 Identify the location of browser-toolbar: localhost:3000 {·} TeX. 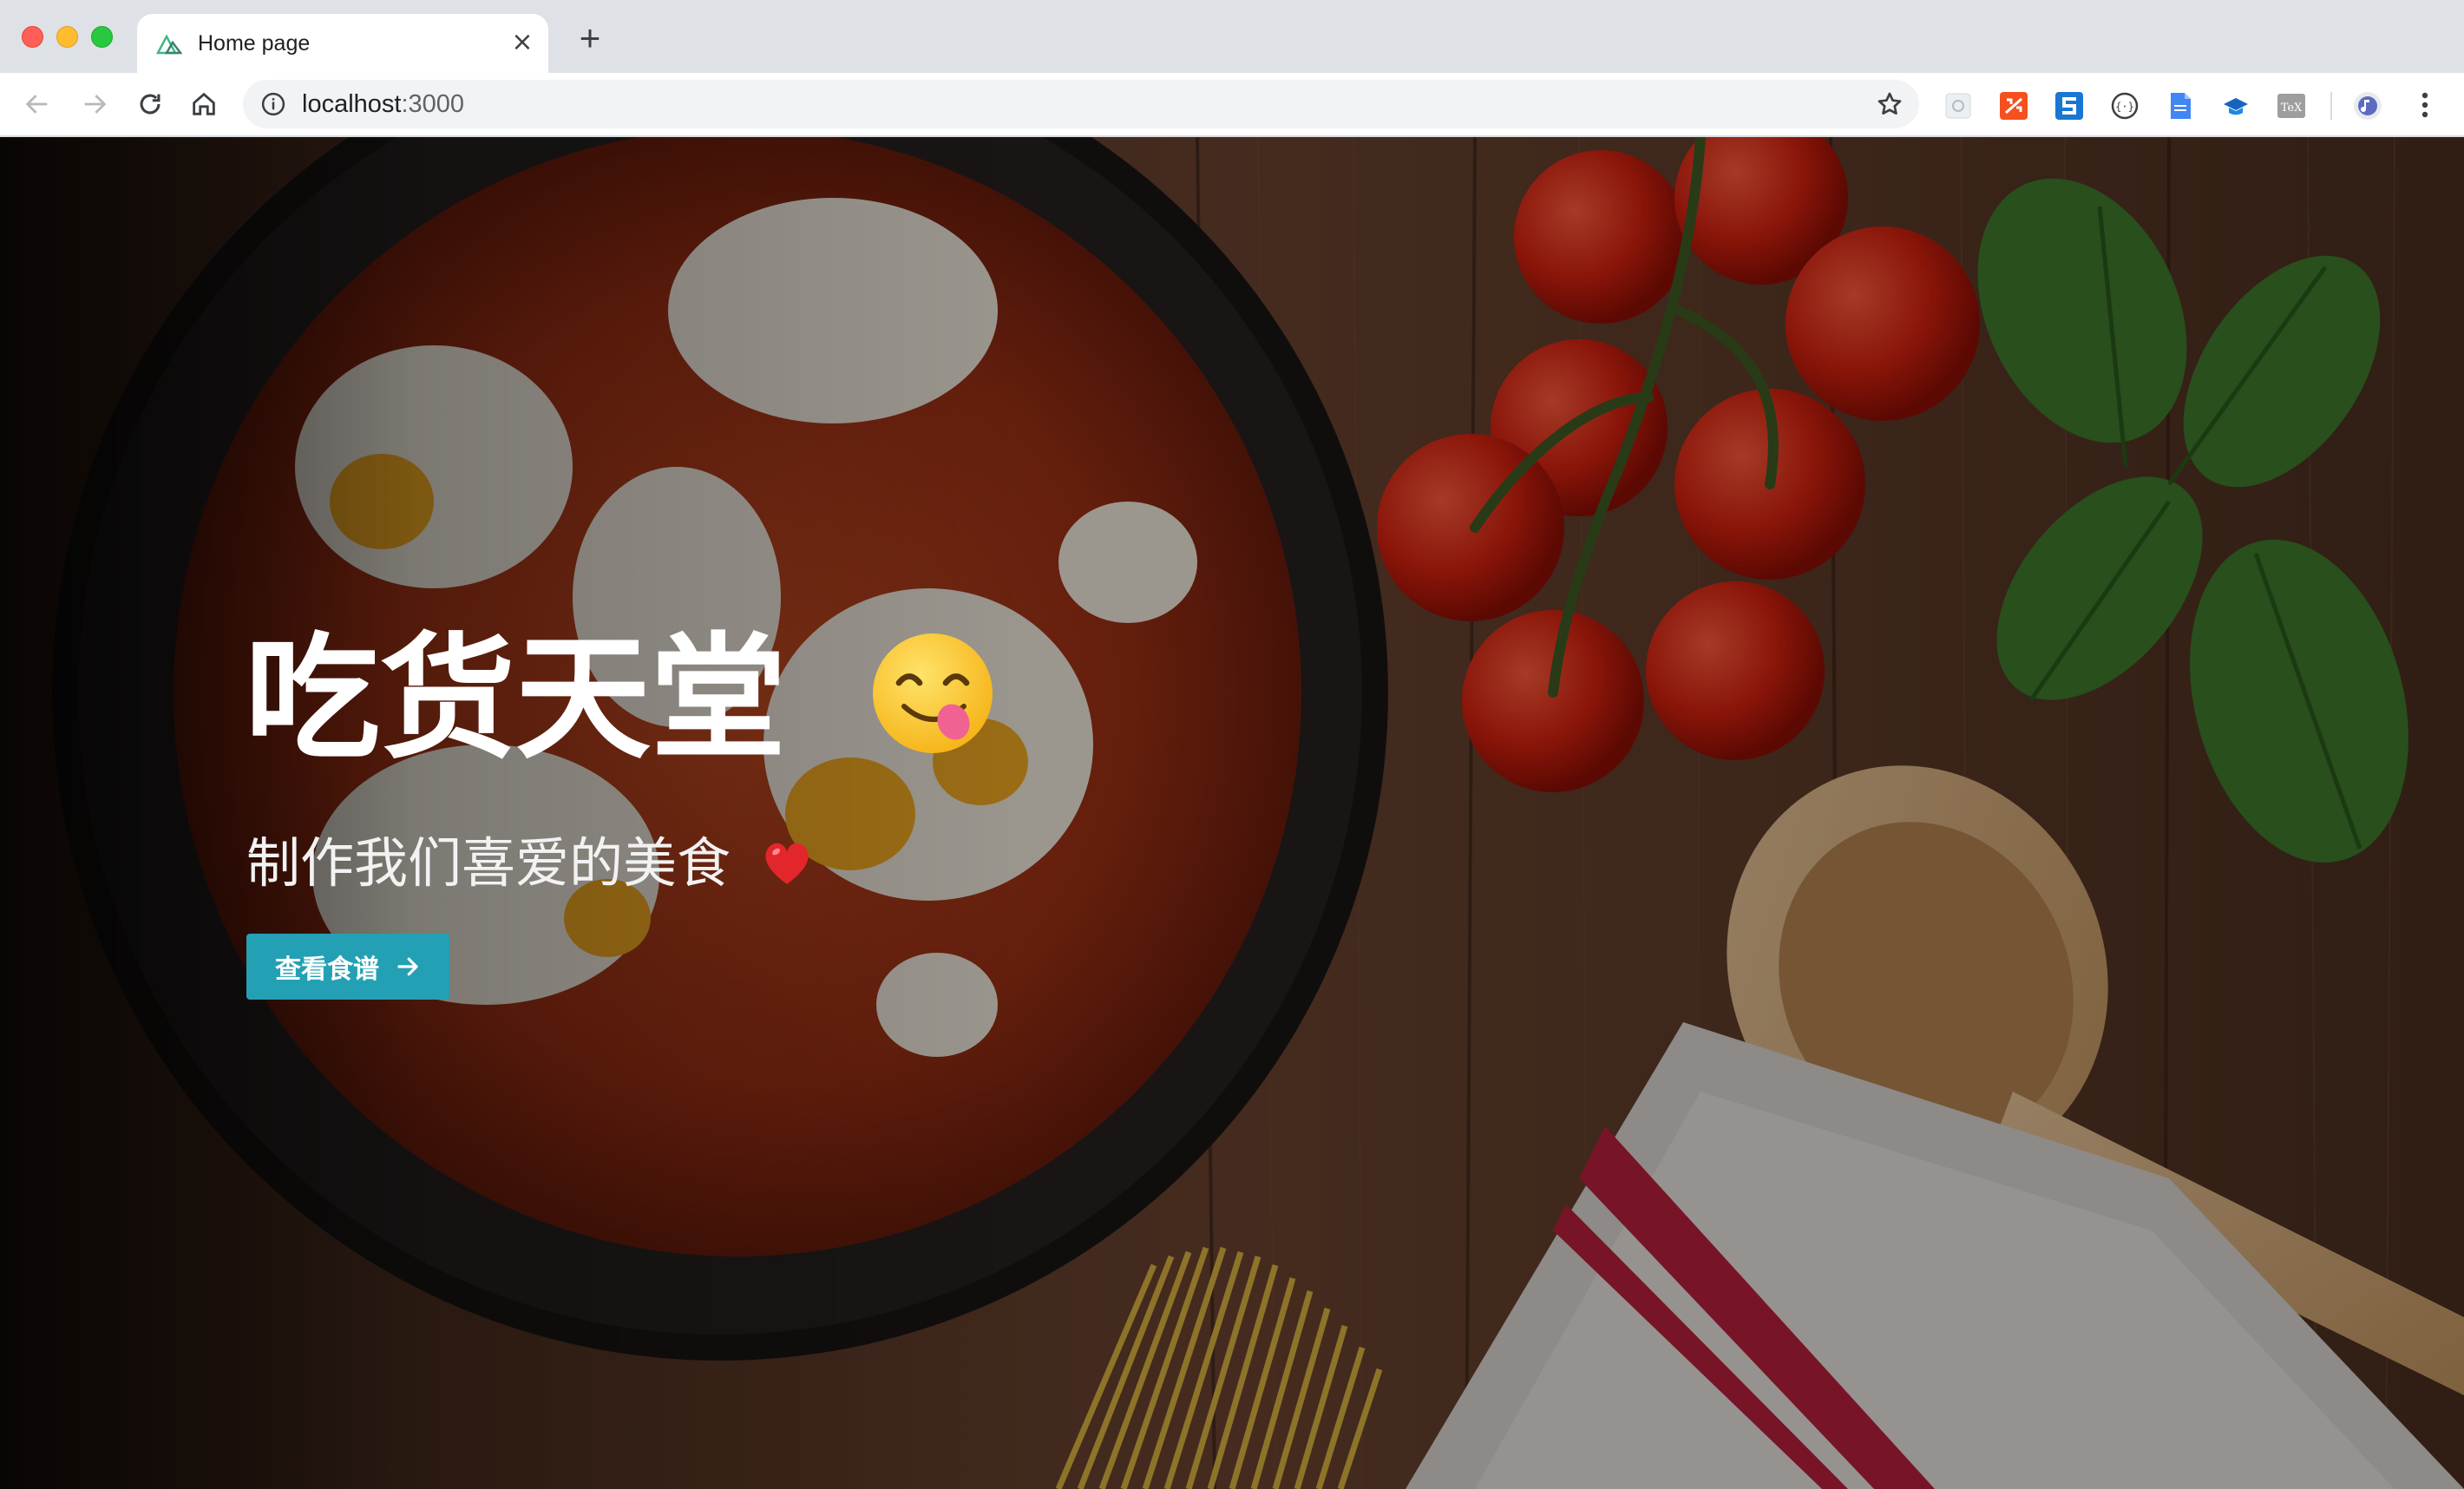
(1232, 105).